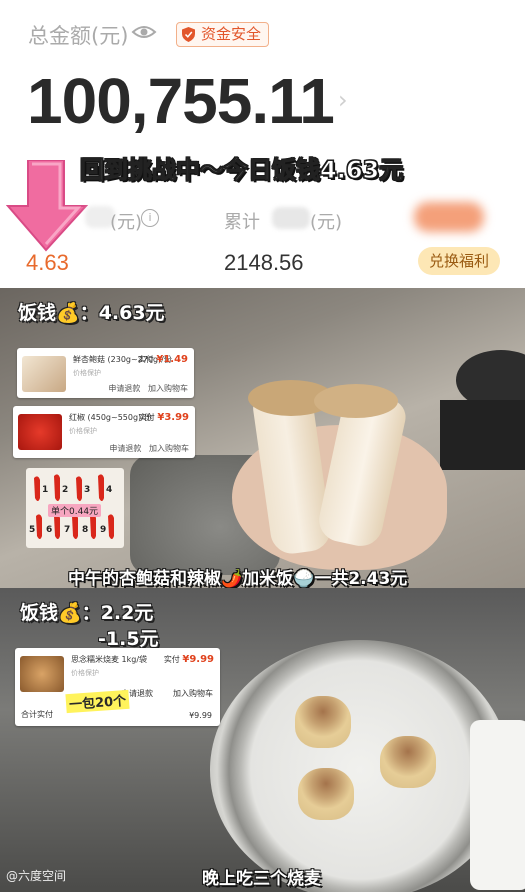 Image resolution: width=525 pixels, height=892 pixels. I want to click on product-price: 实付 ¥9.99, so click(188, 659).